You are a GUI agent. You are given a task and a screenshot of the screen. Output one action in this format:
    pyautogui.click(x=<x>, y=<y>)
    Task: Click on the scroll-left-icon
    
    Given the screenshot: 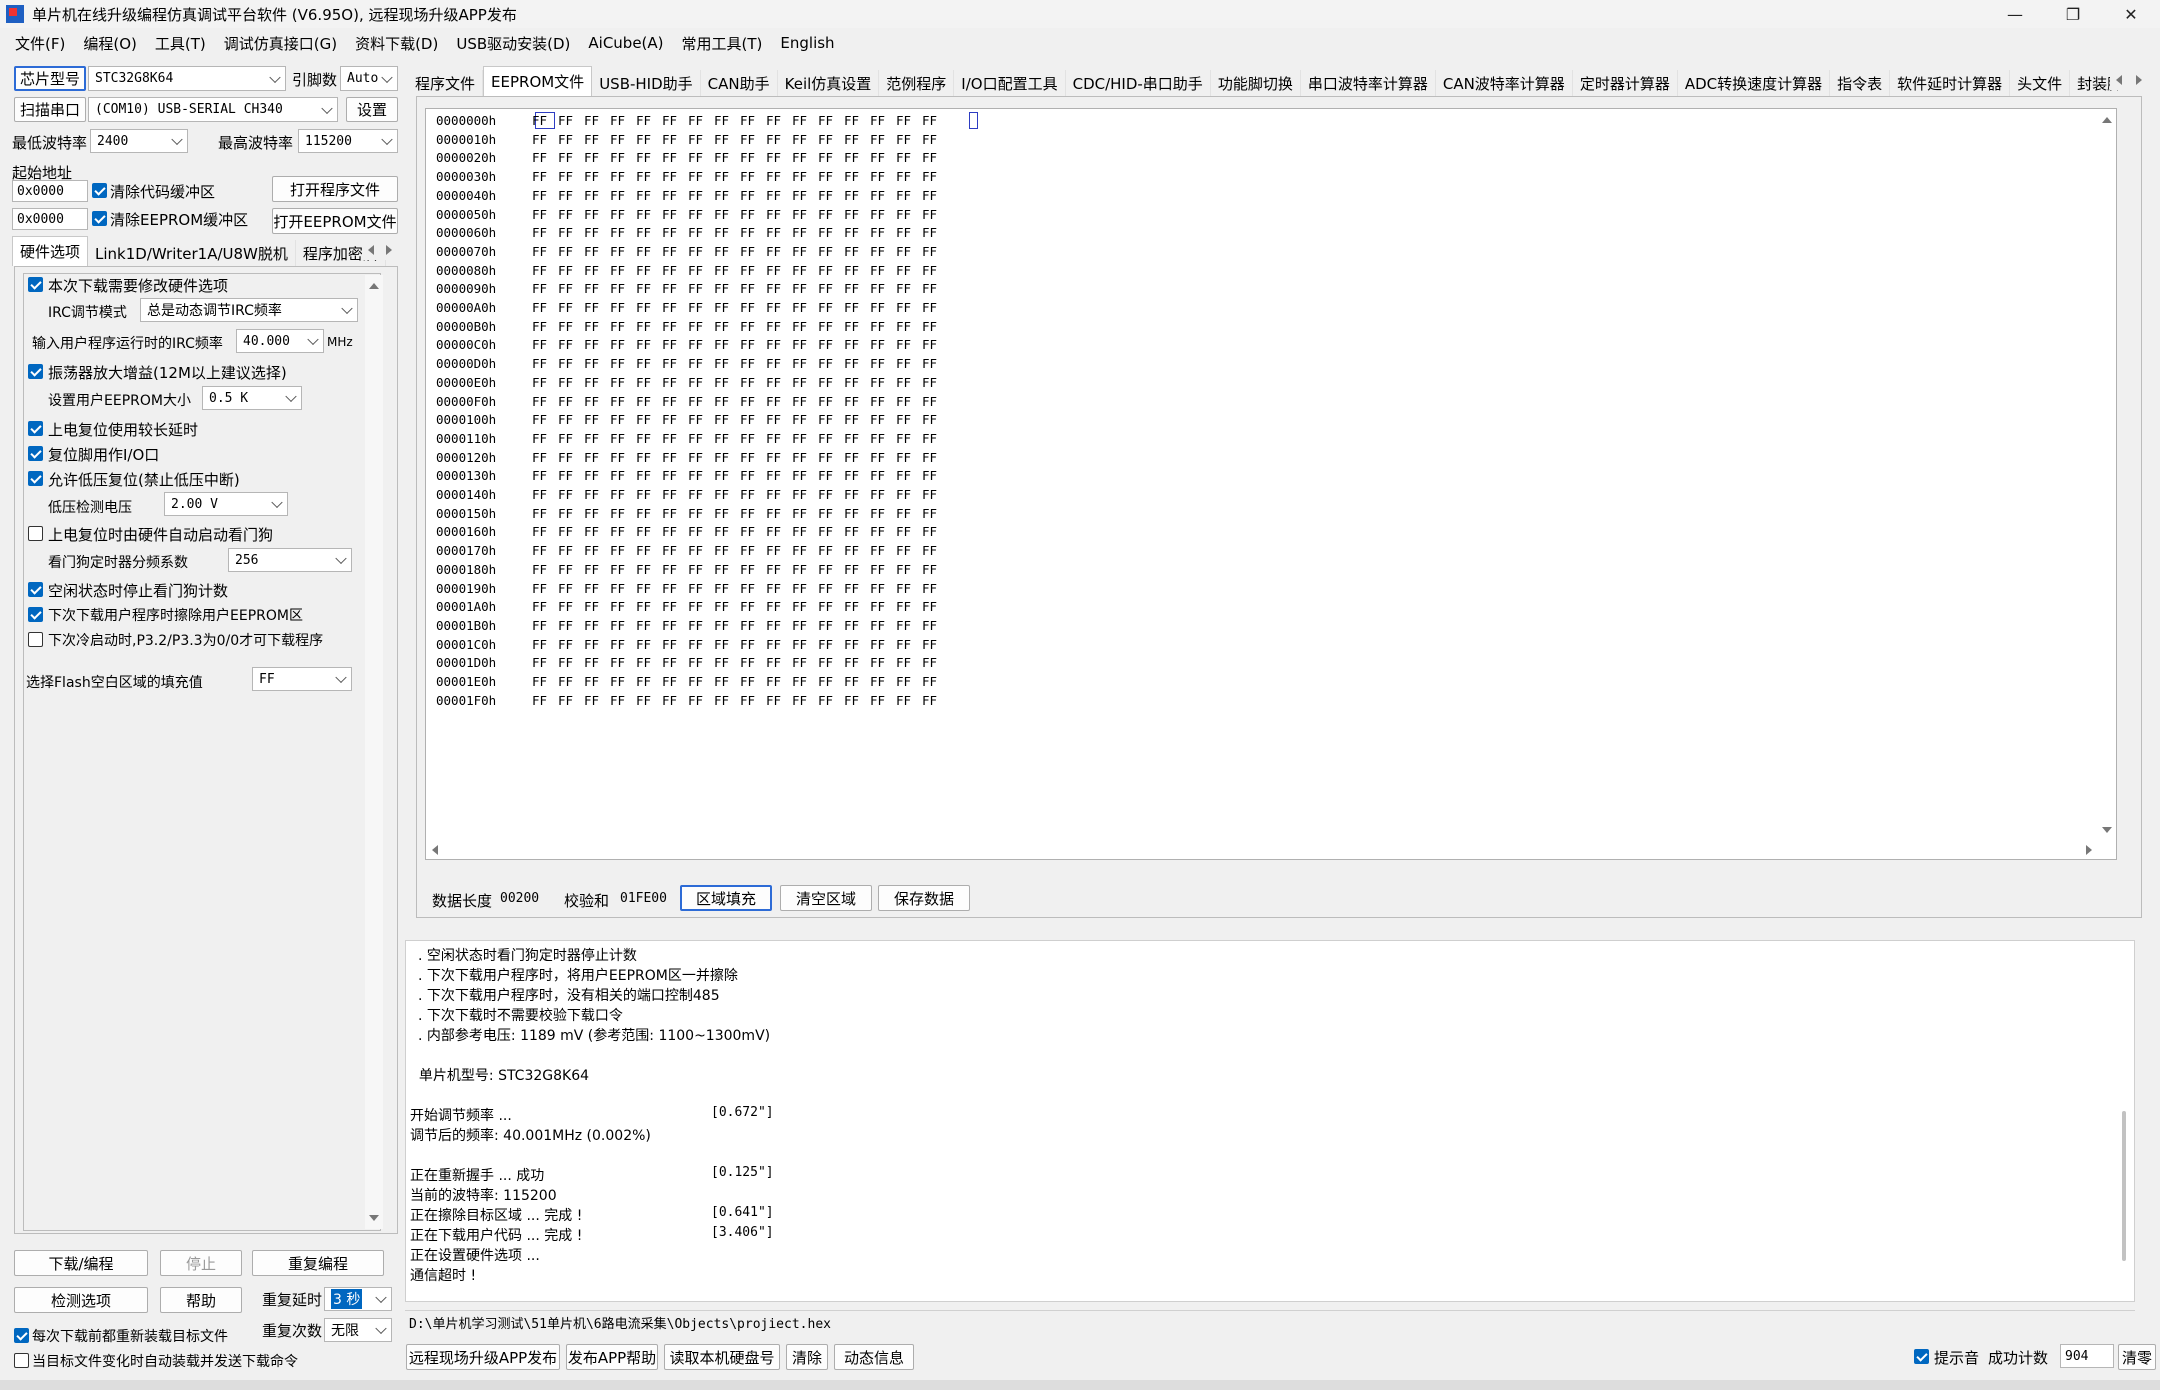 What is the action you would take?
    pyautogui.click(x=435, y=850)
    